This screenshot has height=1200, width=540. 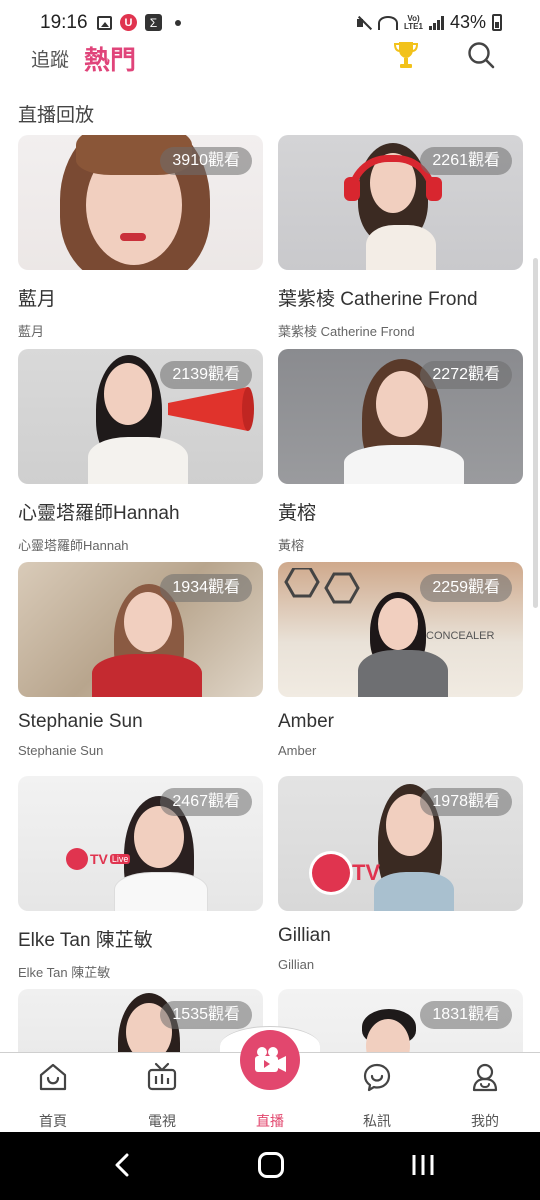 What do you see at coordinates (206, 161) in the screenshot?
I see `view-count-badge: 3910觀看` at bounding box center [206, 161].